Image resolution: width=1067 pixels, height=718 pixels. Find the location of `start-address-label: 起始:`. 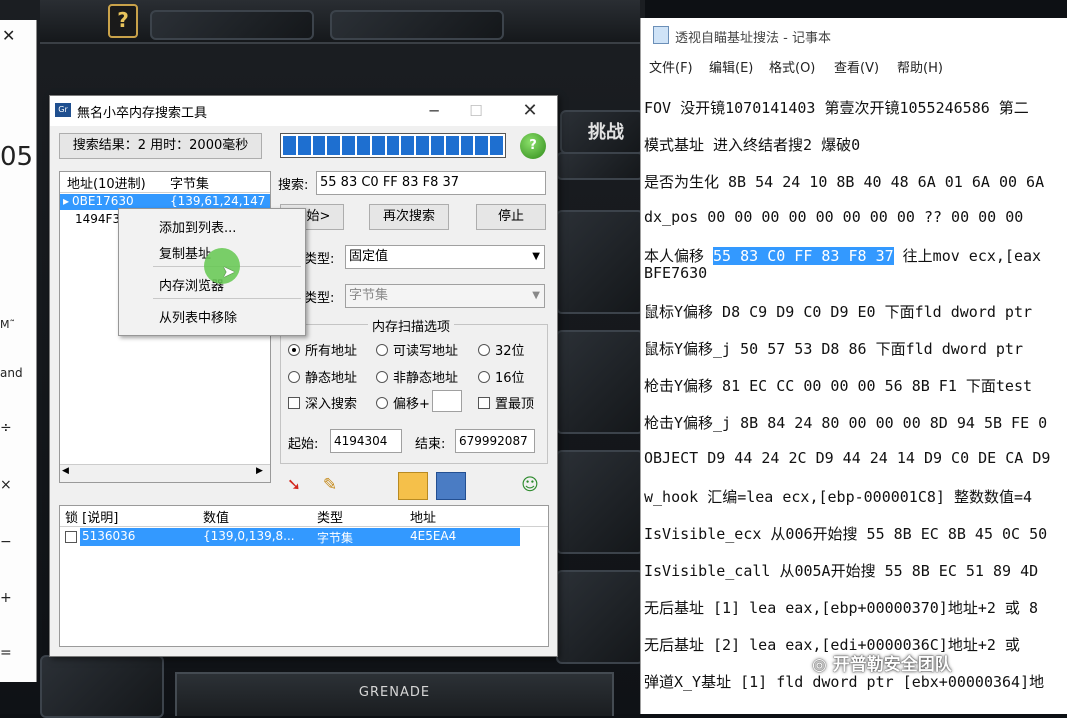

start-address-label: 起始: is located at coordinates (303, 444).